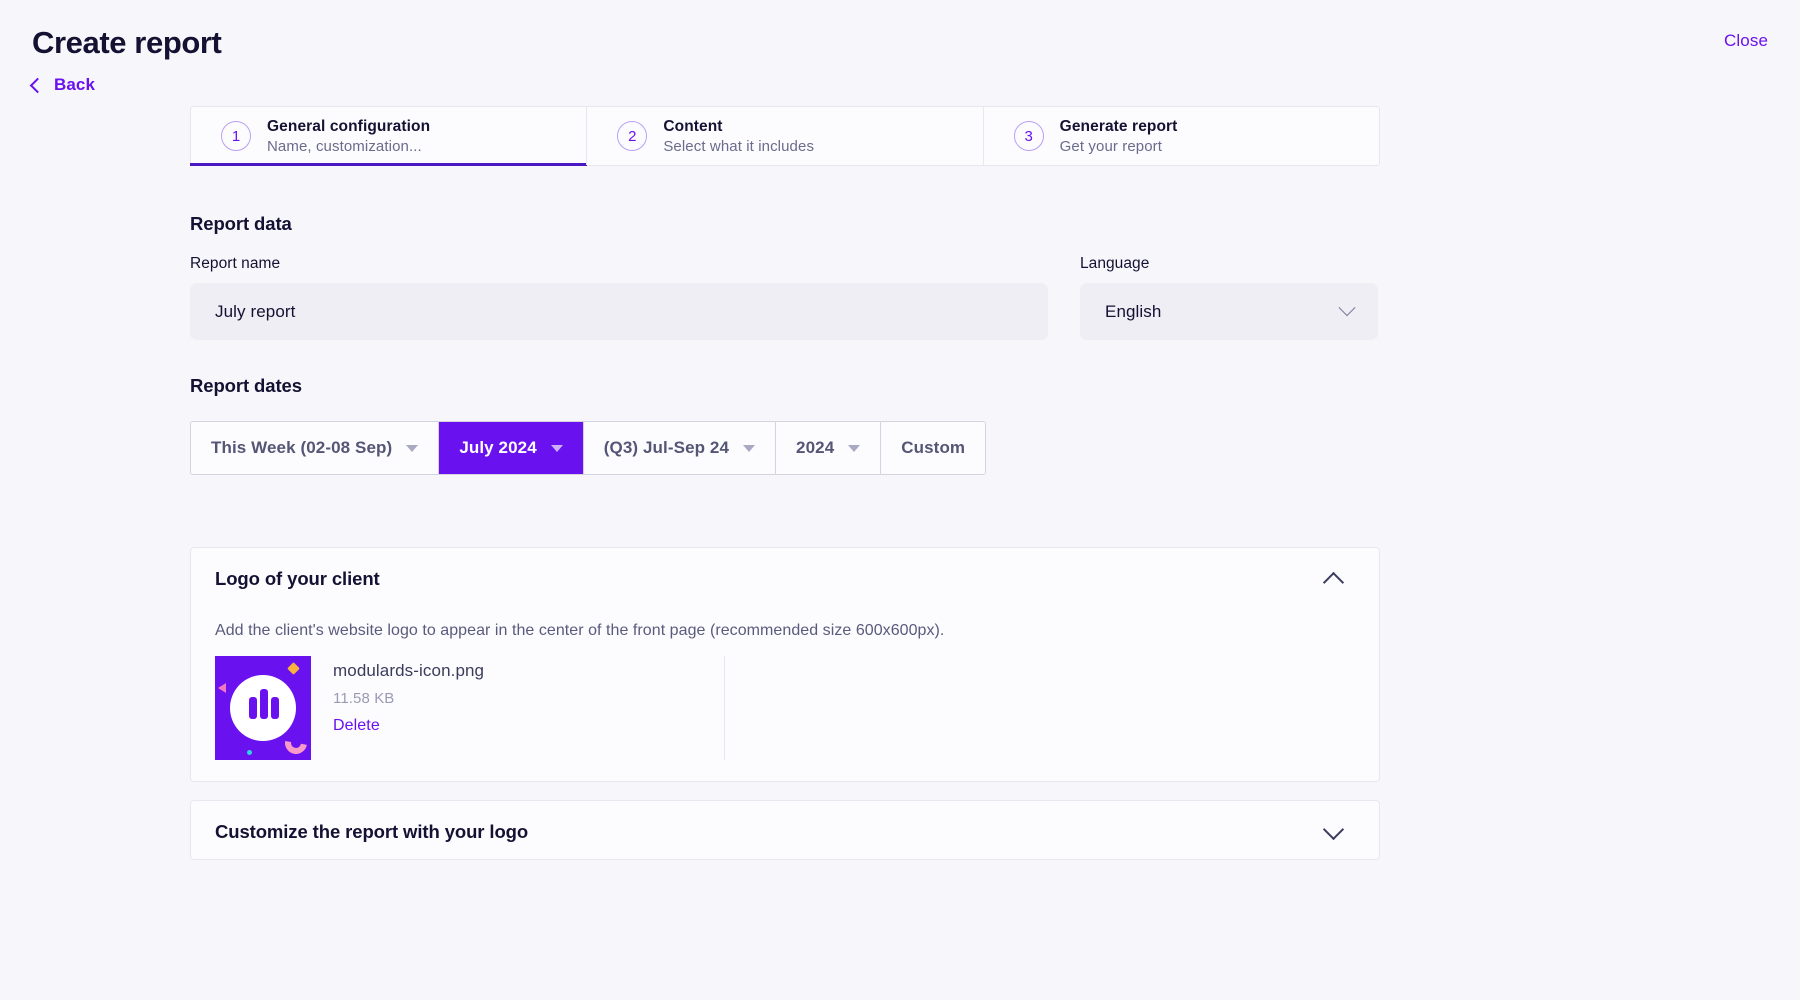  What do you see at coordinates (739, 146) in the screenshot?
I see `step-subtitle: Select what it includes` at bounding box center [739, 146].